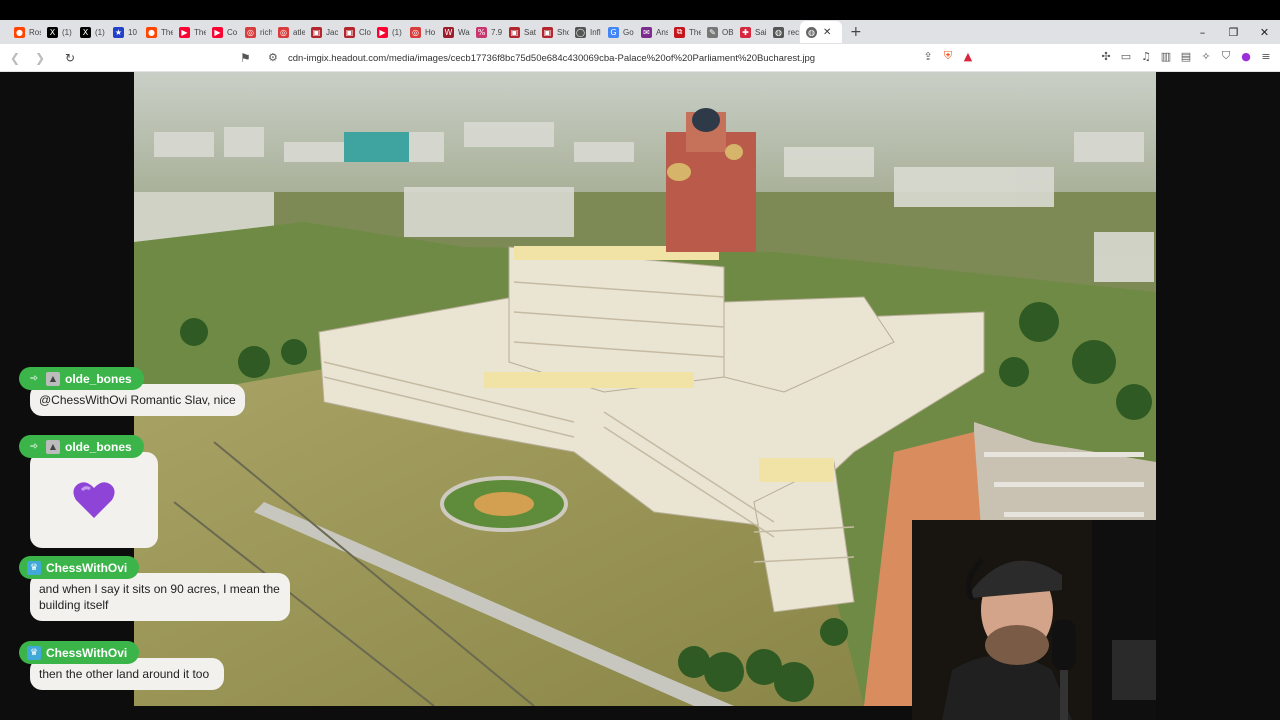 The height and width of the screenshot is (720, 1280). Describe the element at coordinates (288, 32) in the screenshot. I see `browser-tab: ◎ atle` at that location.